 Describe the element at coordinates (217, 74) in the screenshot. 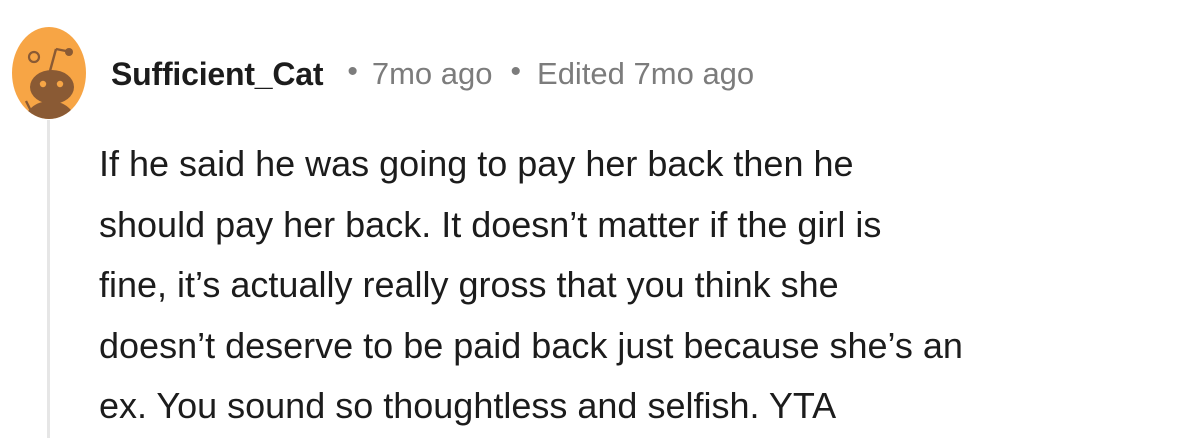

I see `author-username: Sufficient_Cat` at that location.